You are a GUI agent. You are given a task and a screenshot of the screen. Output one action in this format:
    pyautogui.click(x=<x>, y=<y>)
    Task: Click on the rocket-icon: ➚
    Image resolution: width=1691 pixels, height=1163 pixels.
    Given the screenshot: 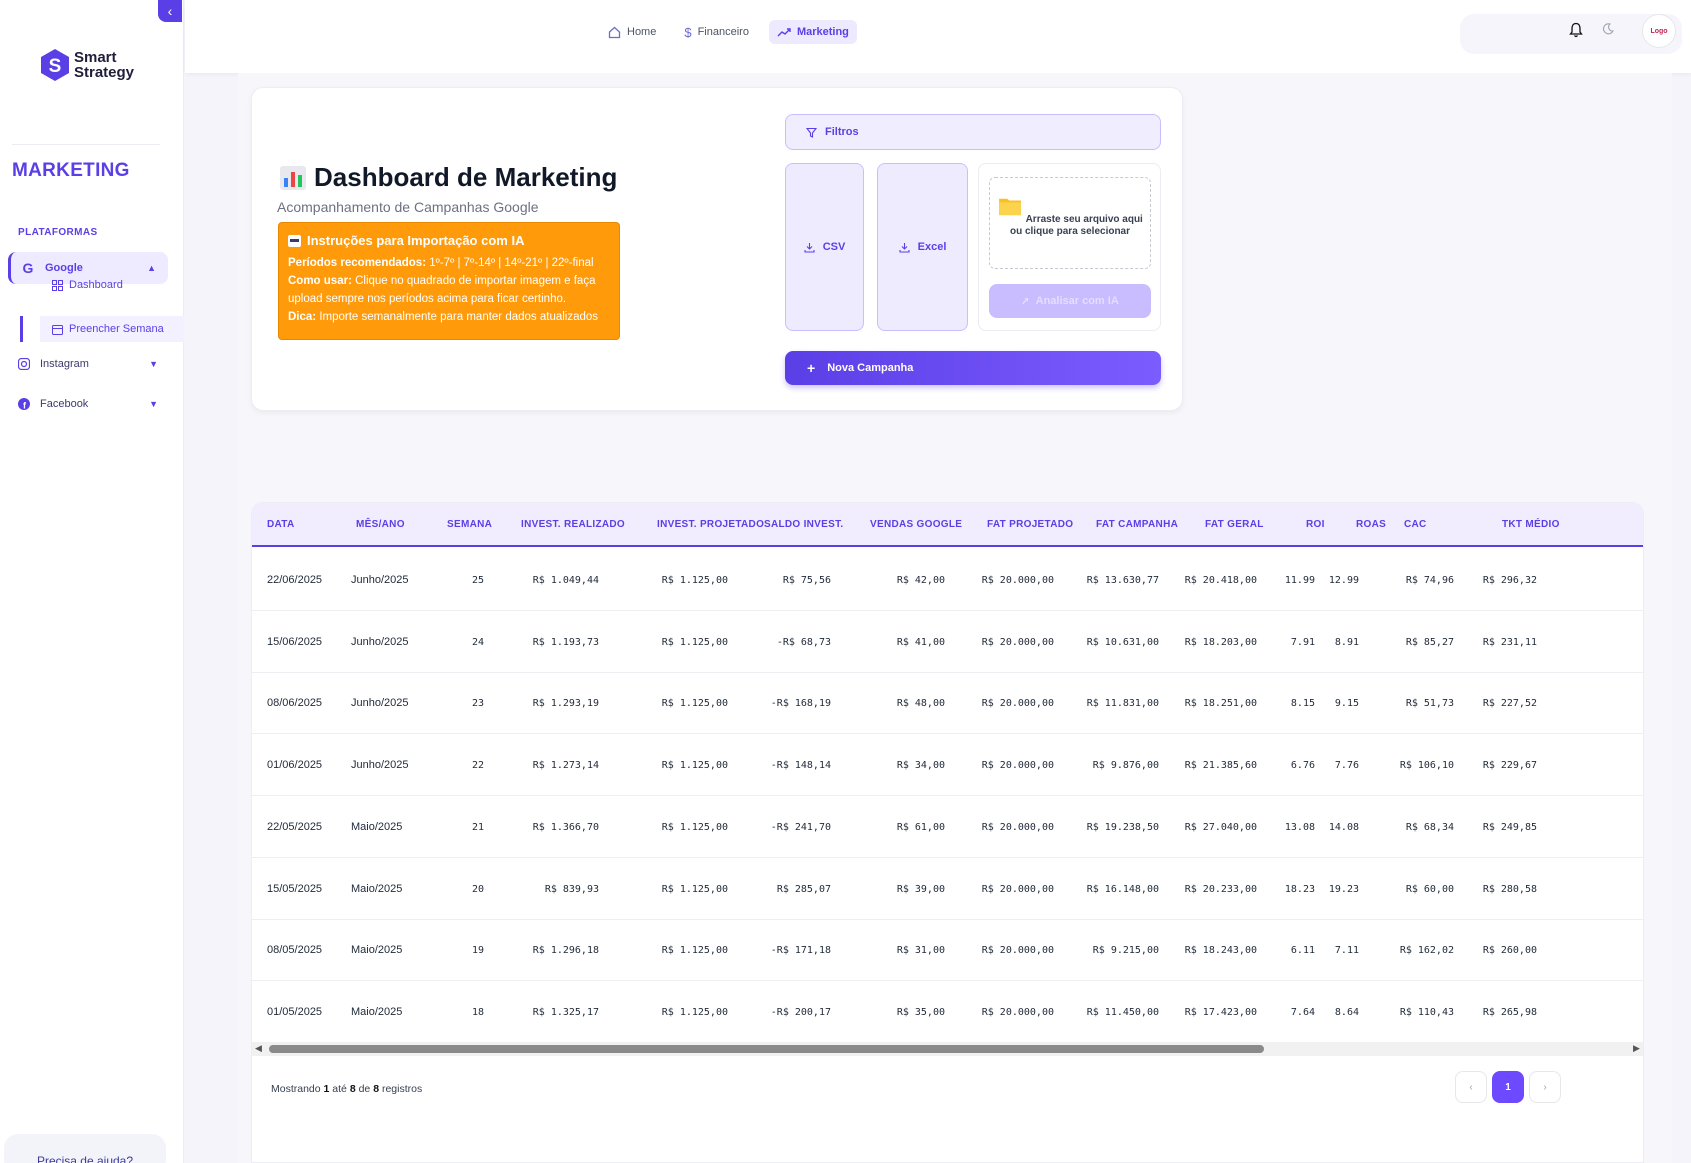 What is the action you would take?
    pyautogui.click(x=1025, y=301)
    